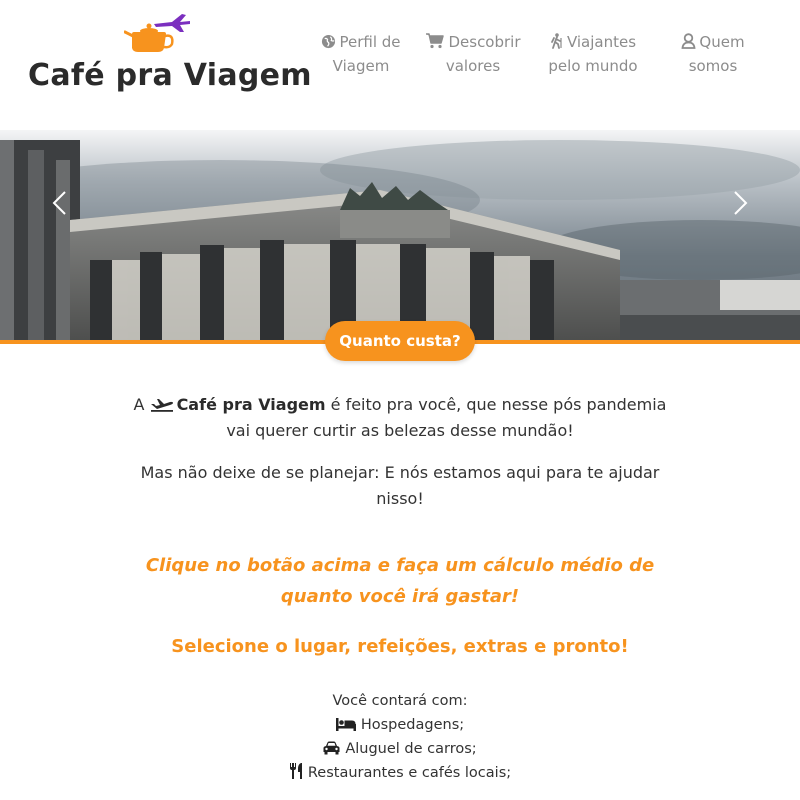  What do you see at coordinates (484, 42) in the screenshot?
I see `nav-label-line1: Descobrir` at bounding box center [484, 42].